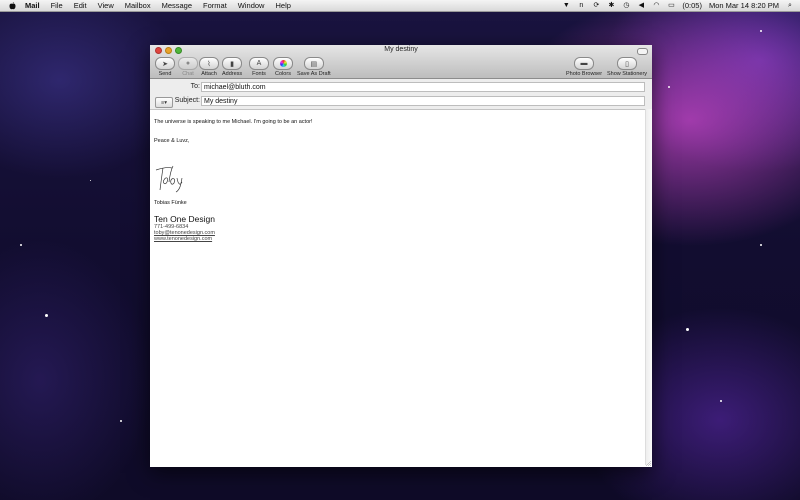 The width and height of the screenshot is (800, 500). Describe the element at coordinates (656, 6) in the screenshot. I see `wifi-icon: ◠` at that location.